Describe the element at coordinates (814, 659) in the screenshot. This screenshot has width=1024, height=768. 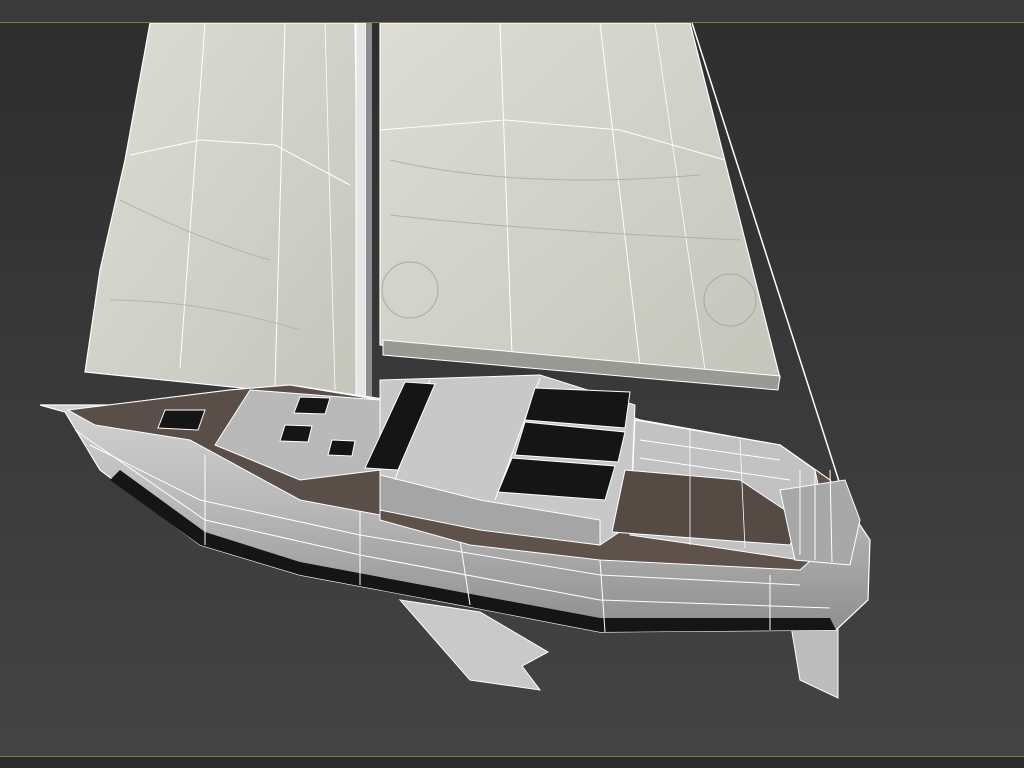
I see `rudder` at that location.